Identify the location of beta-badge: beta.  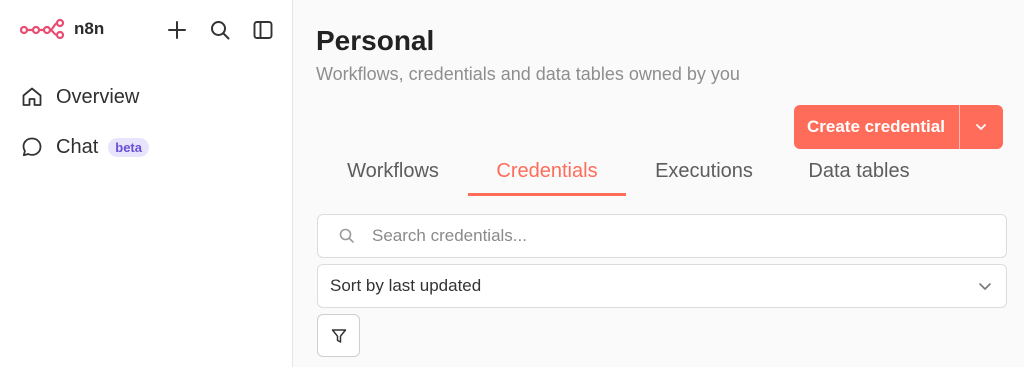
(128, 147).